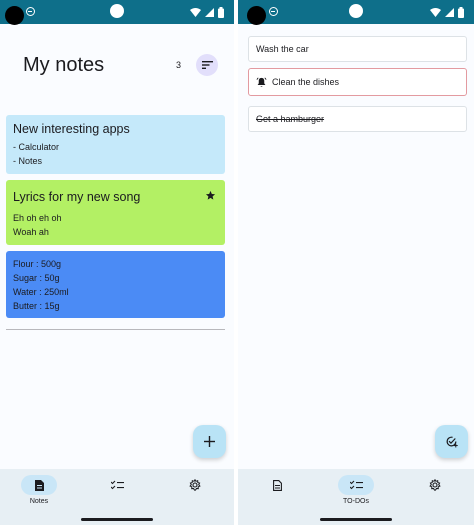 The image size is (474, 525). I want to click on note-line: Woah ah, so click(31, 232).